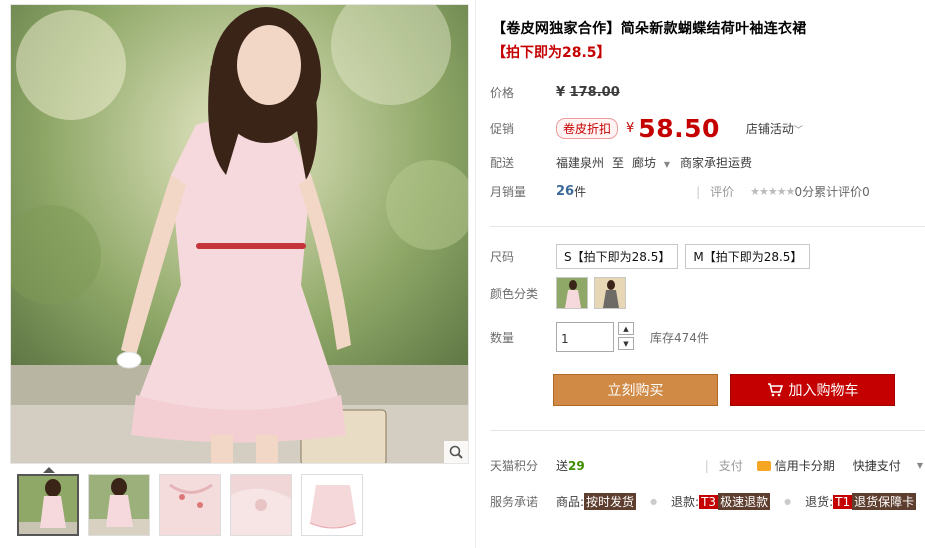 The width and height of the screenshot is (925, 548). I want to click on shop-activity-dropdown: 店铺活动﹀, so click(774, 128).